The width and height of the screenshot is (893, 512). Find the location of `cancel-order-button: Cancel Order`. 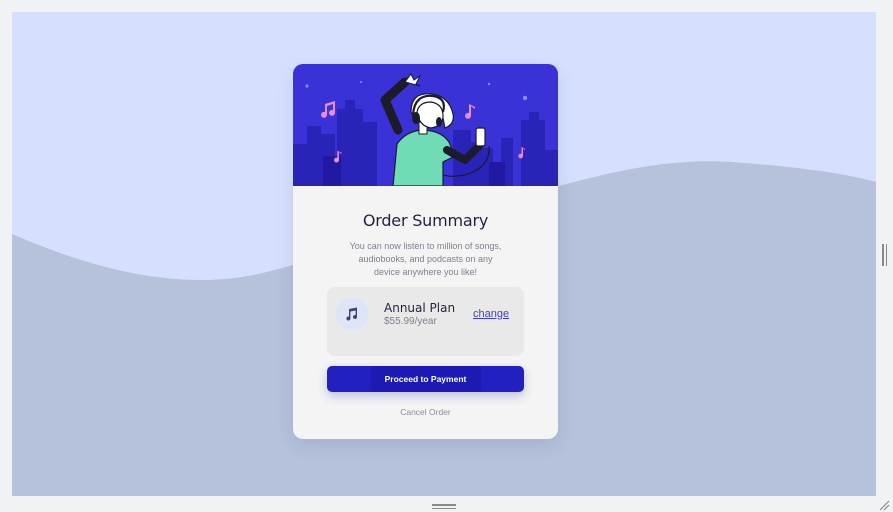

cancel-order-button: Cancel Order is located at coordinates (425, 412).